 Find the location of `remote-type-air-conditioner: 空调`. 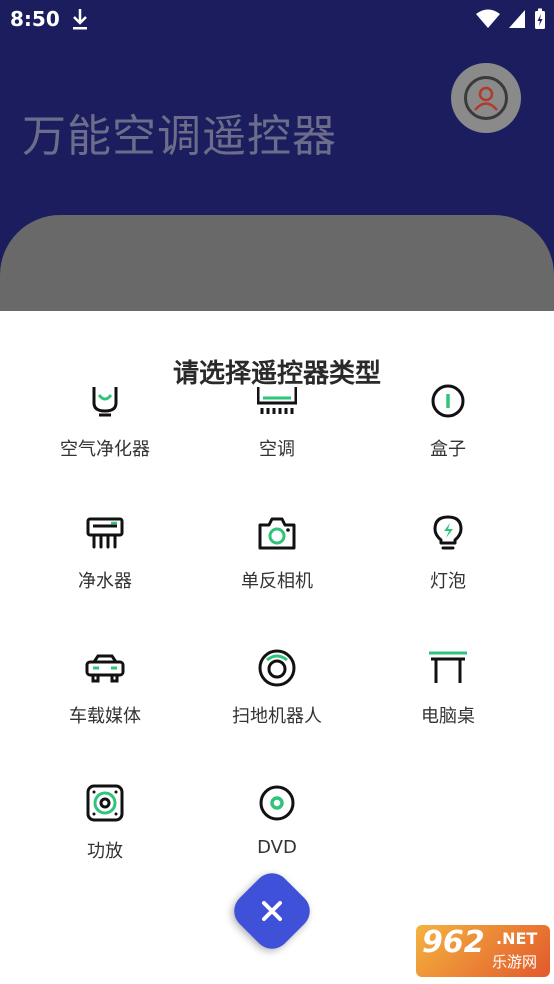

remote-type-air-conditioner: 空调 is located at coordinates (277, 441).